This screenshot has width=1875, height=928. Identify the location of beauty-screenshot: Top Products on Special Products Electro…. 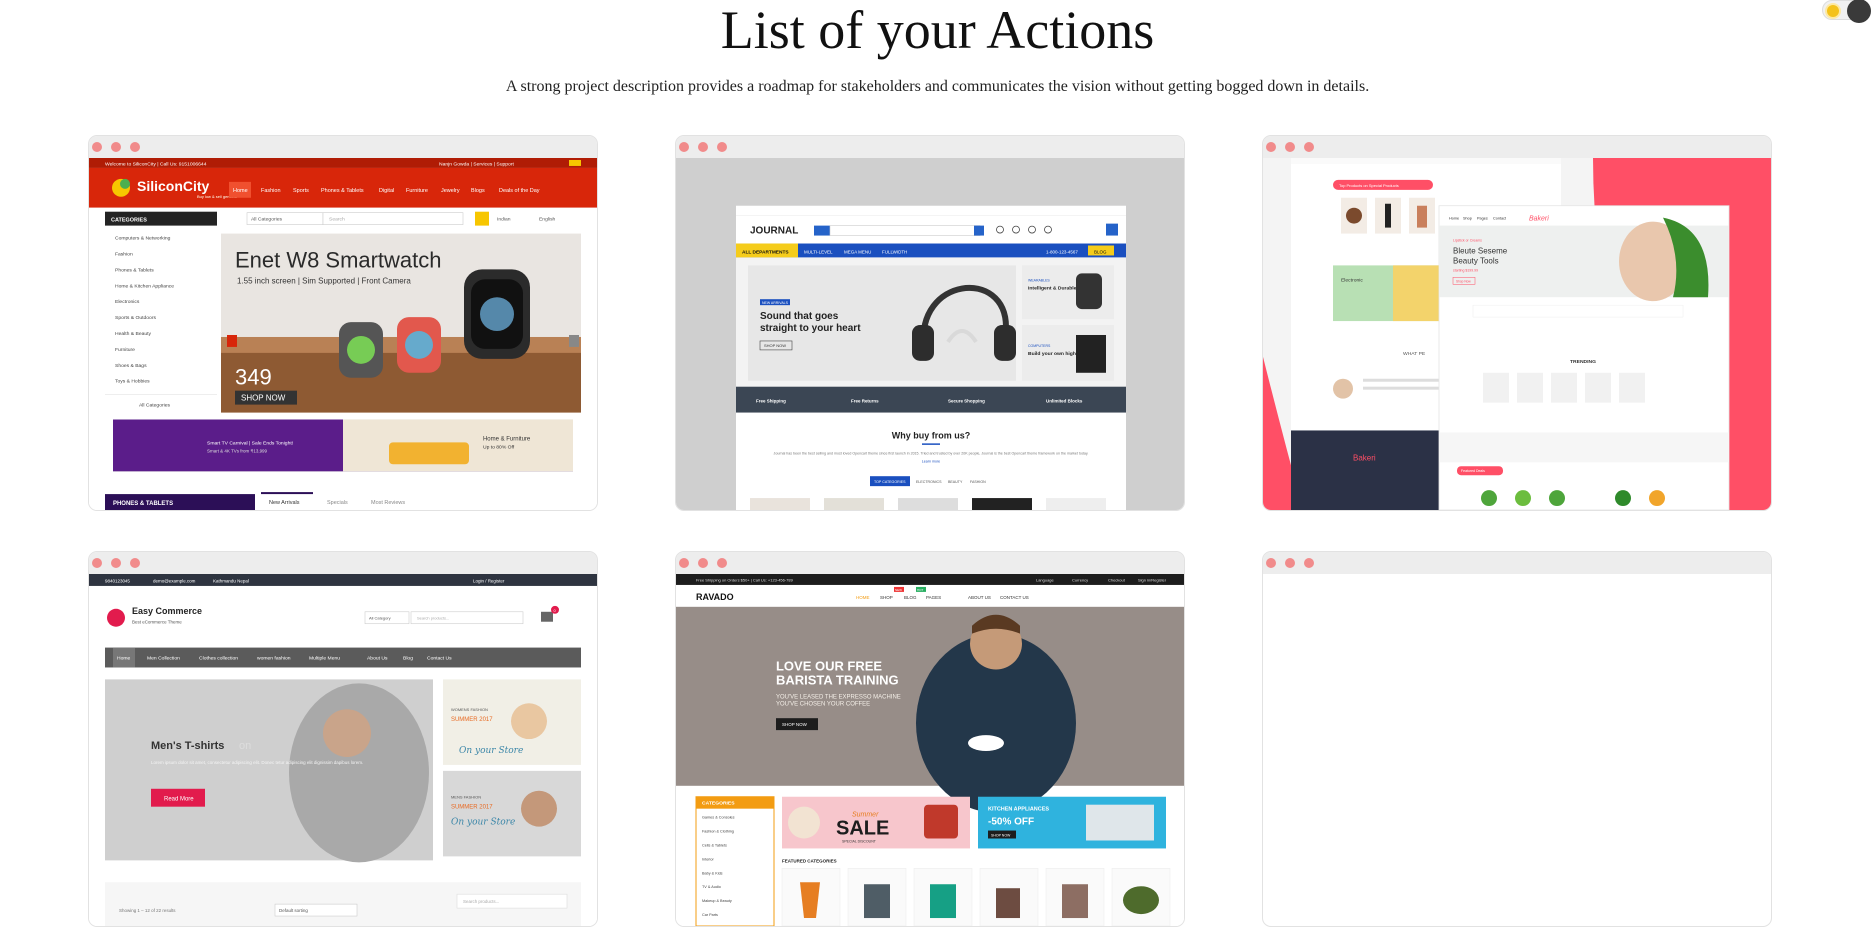
(1517, 334).